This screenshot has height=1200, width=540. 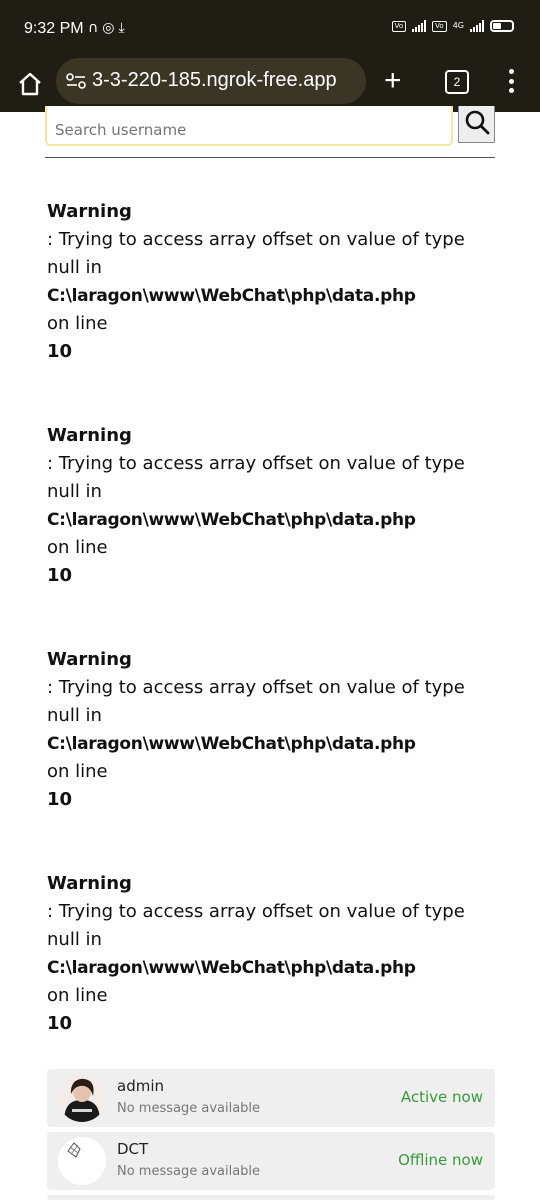 I want to click on user-name: admin, so click(x=140, y=1086).